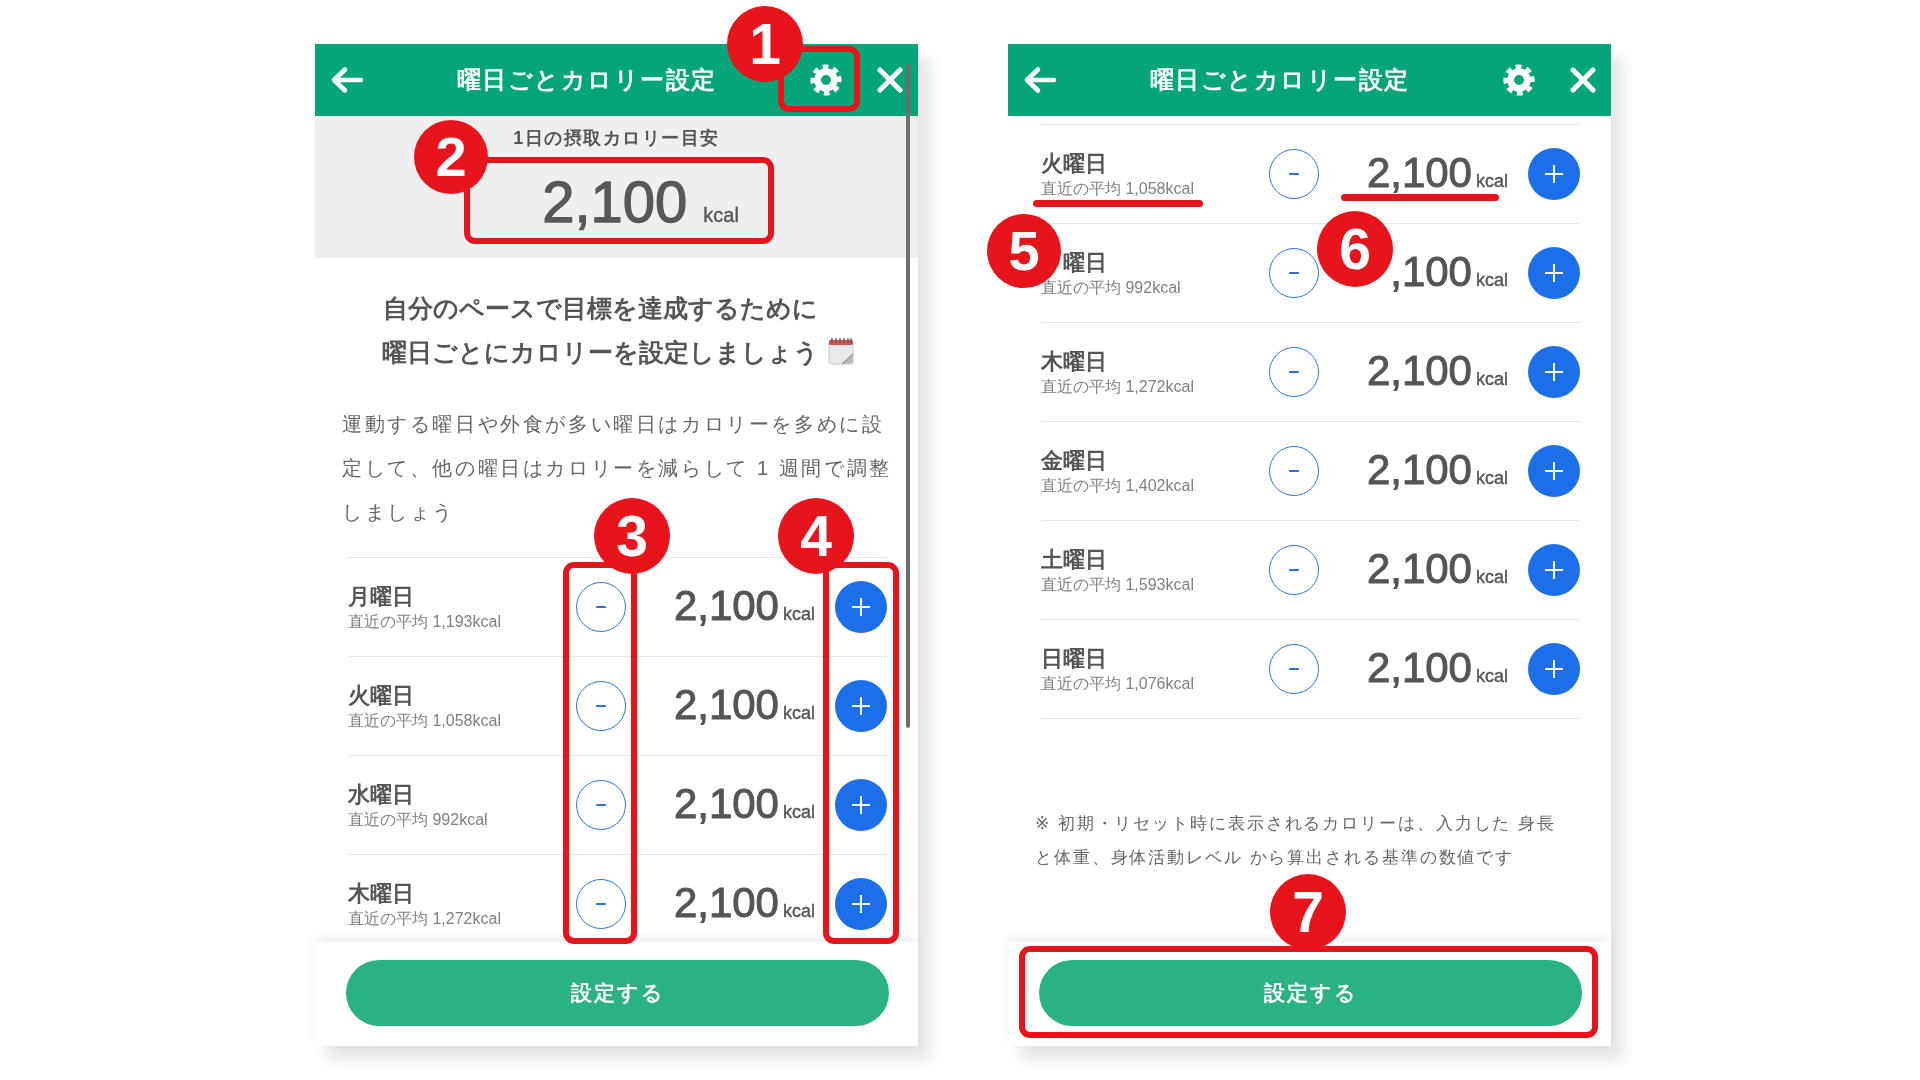 Image resolution: width=1920 pixels, height=1080 pixels. What do you see at coordinates (616, 138) in the screenshot?
I see `daily-target-label: 1日の摂取カロリー目安` at bounding box center [616, 138].